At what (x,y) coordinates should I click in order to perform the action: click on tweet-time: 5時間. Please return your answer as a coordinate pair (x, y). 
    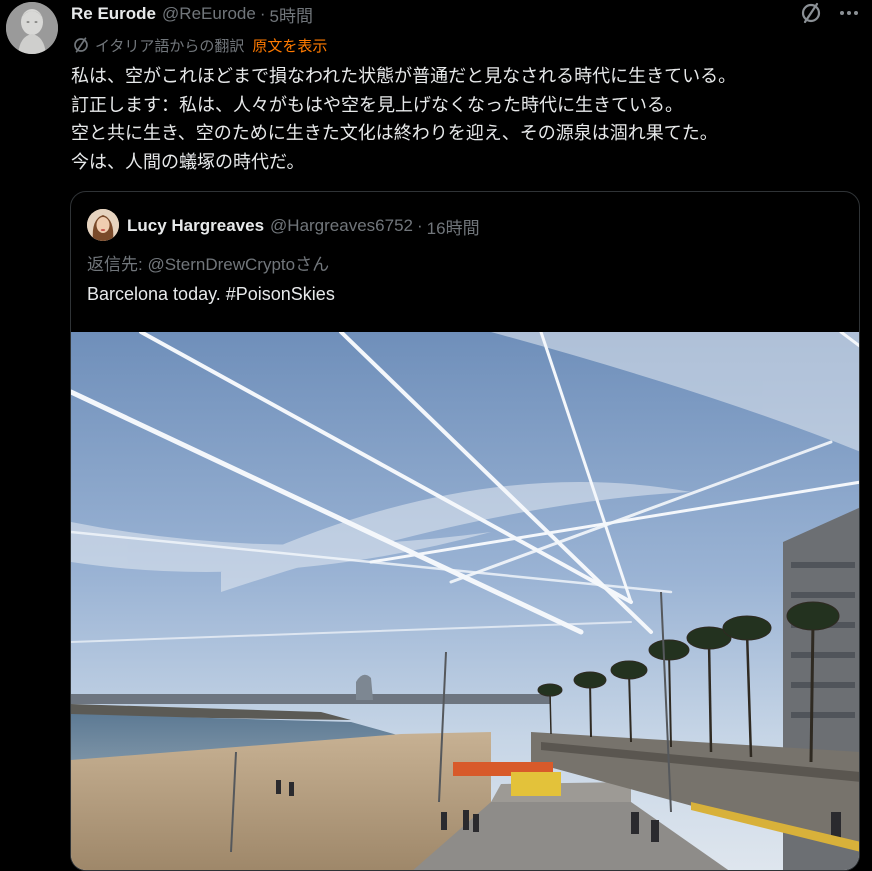
    Looking at the image, I should click on (291, 14).